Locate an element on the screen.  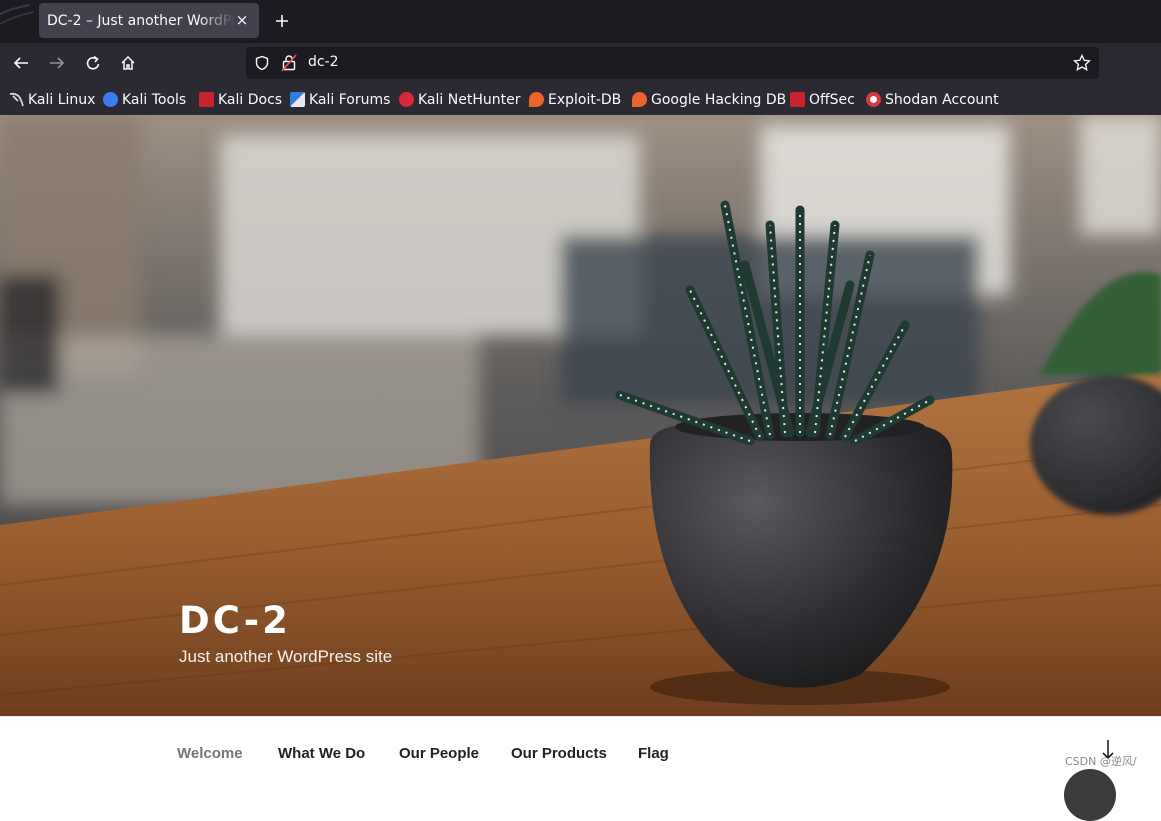
bookmark-kali-docs: Kali Docs is located at coordinates (240, 99).